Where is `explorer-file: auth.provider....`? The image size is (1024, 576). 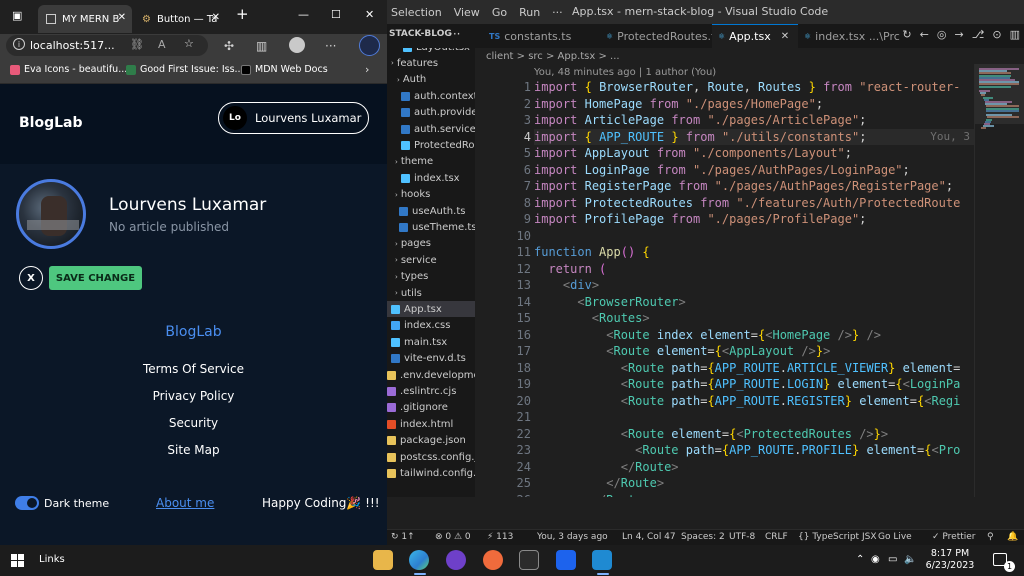
explorer-file: auth.provider.... is located at coordinates (431, 113).